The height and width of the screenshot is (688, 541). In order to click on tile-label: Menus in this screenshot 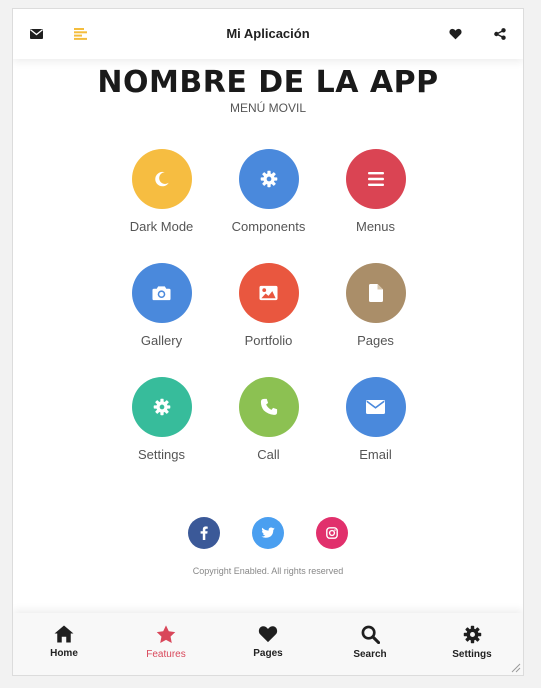, I will do `click(375, 226)`.